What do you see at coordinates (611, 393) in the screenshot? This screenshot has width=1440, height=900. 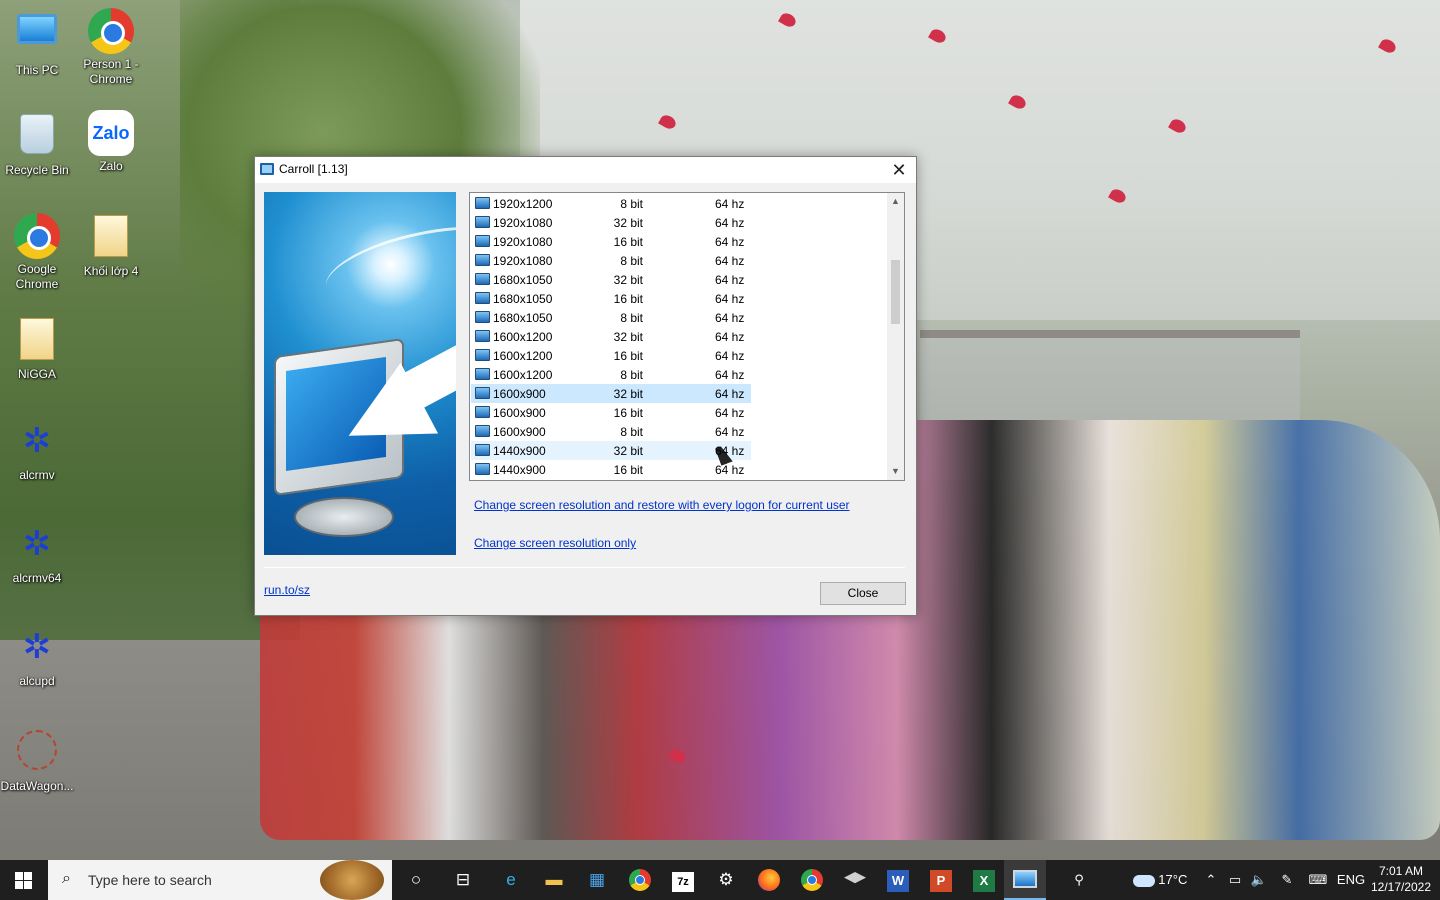 I see `resolution-row: 1600x900 32 bit 64 hz` at bounding box center [611, 393].